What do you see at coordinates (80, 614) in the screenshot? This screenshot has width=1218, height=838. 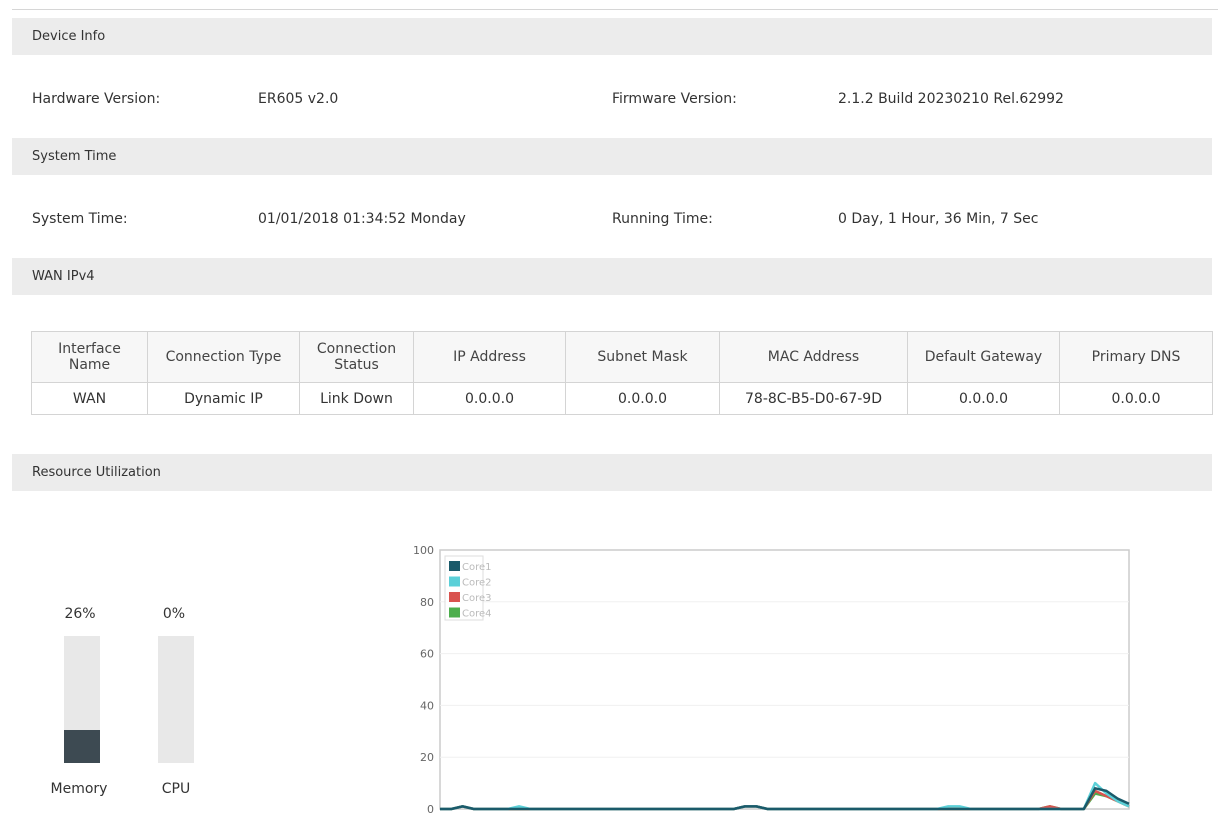 I see `memory-percent: 26%` at bounding box center [80, 614].